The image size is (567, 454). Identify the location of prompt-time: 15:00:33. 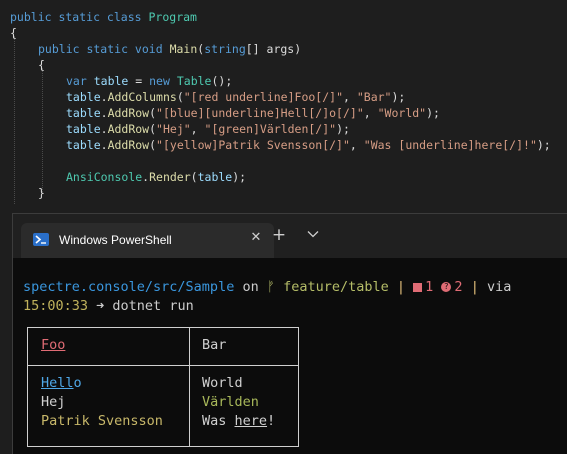
(56, 306).